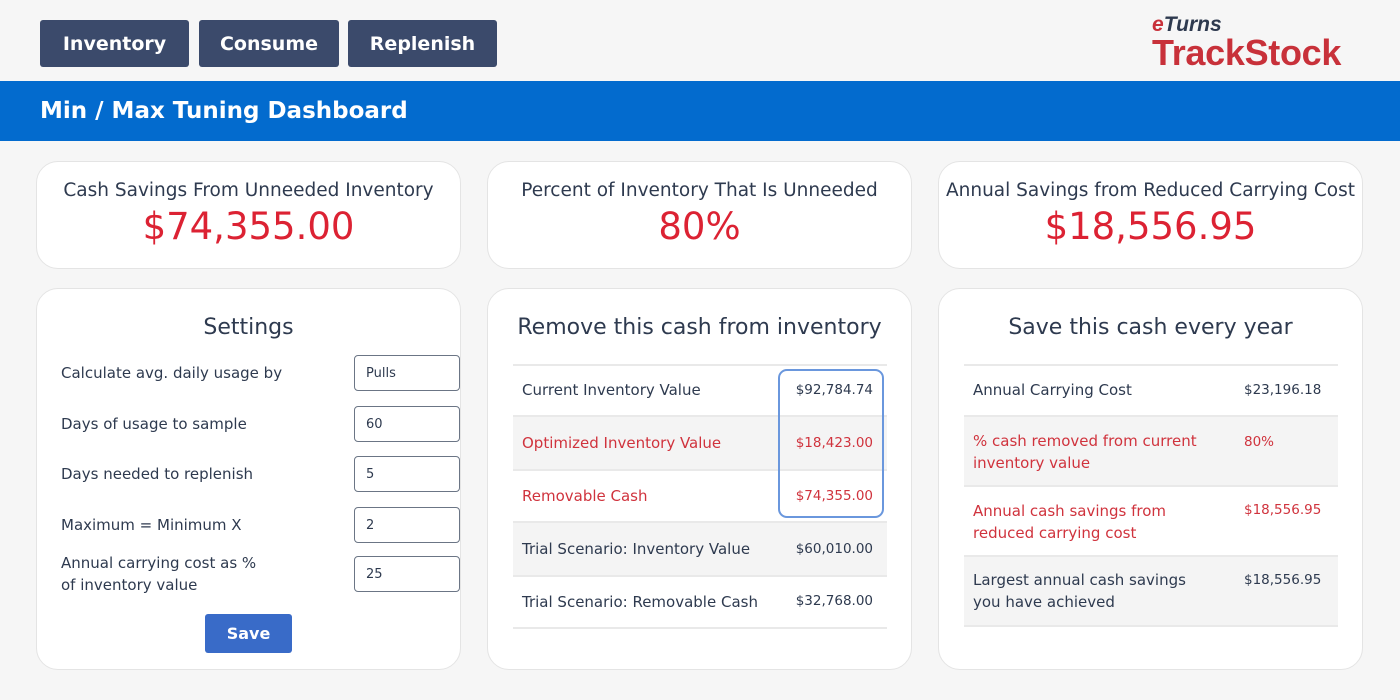 The height and width of the screenshot is (700, 1400). What do you see at coordinates (834, 443) in the screenshot?
I see `row-value: $18,423.00` at bounding box center [834, 443].